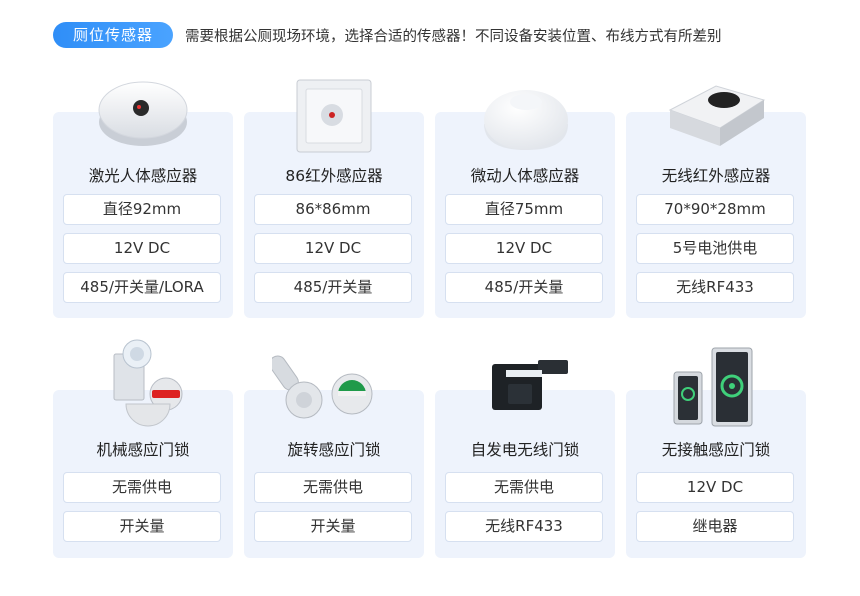 This screenshot has height=596, width=860. I want to click on square-ir-sensor-icon, so click(334, 116).